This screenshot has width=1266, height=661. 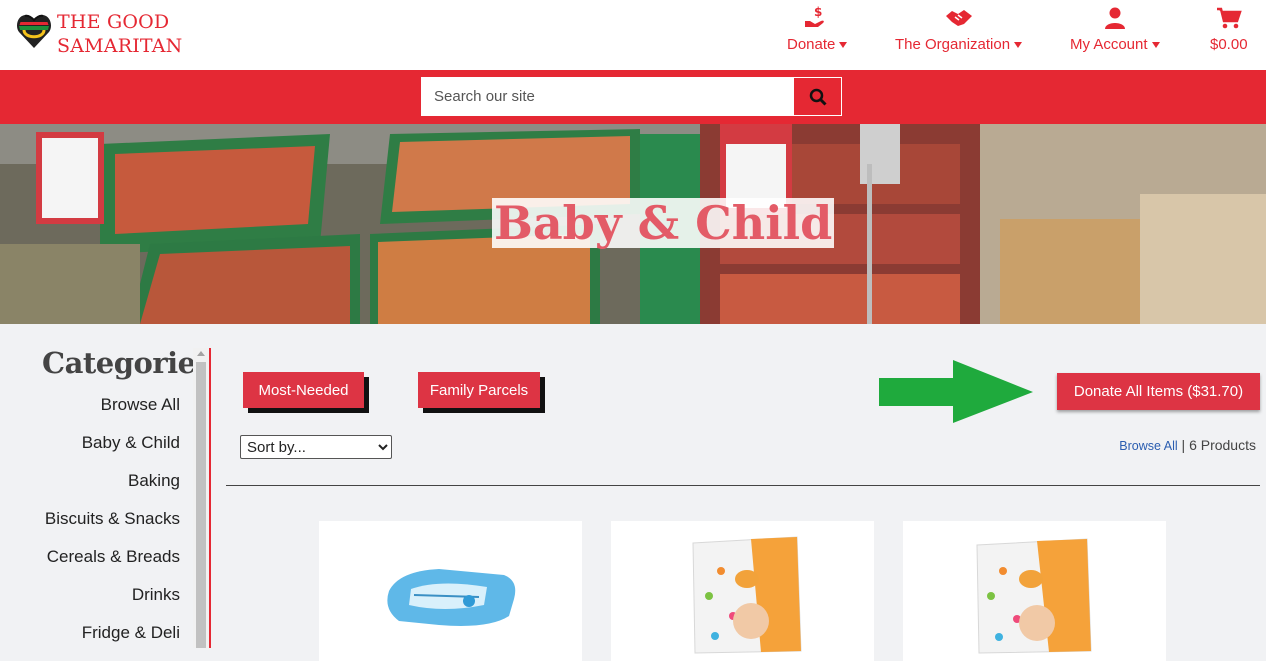 I want to click on results-summary: Browse All | 6 Products, so click(x=1187, y=445).